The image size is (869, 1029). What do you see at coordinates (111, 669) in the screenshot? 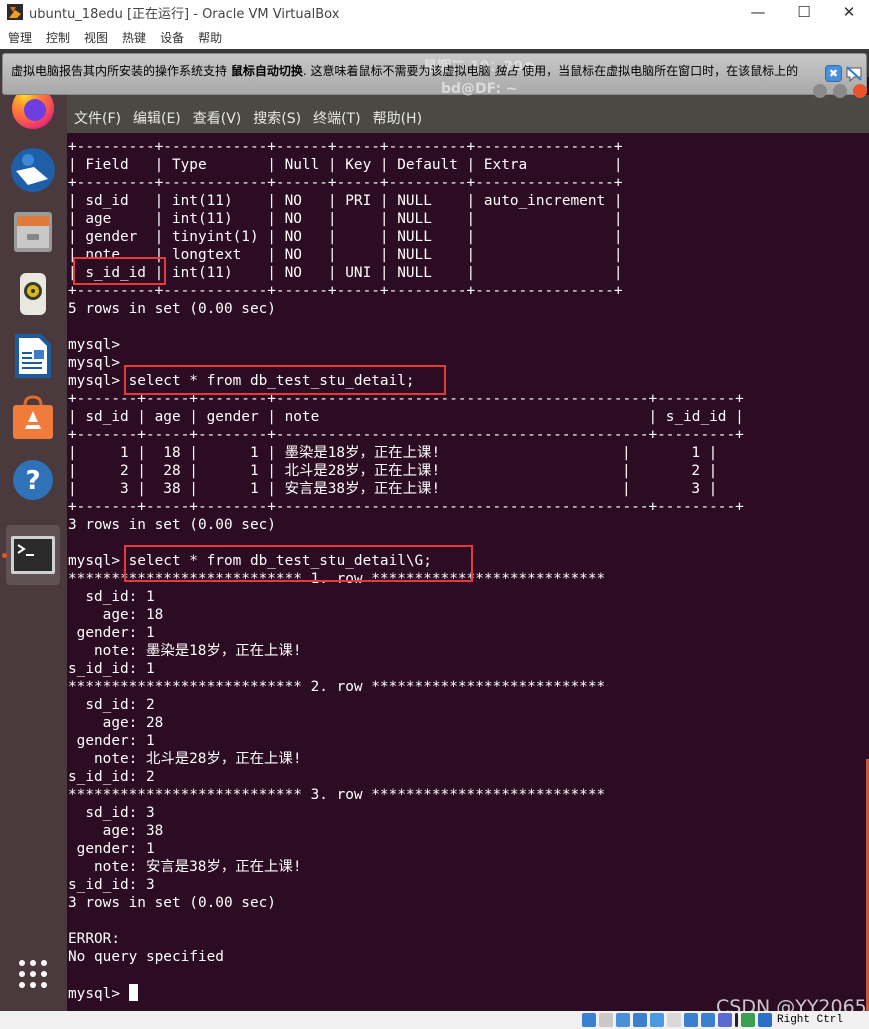
I see `terminal-line: s_id_id: 1` at bounding box center [111, 669].